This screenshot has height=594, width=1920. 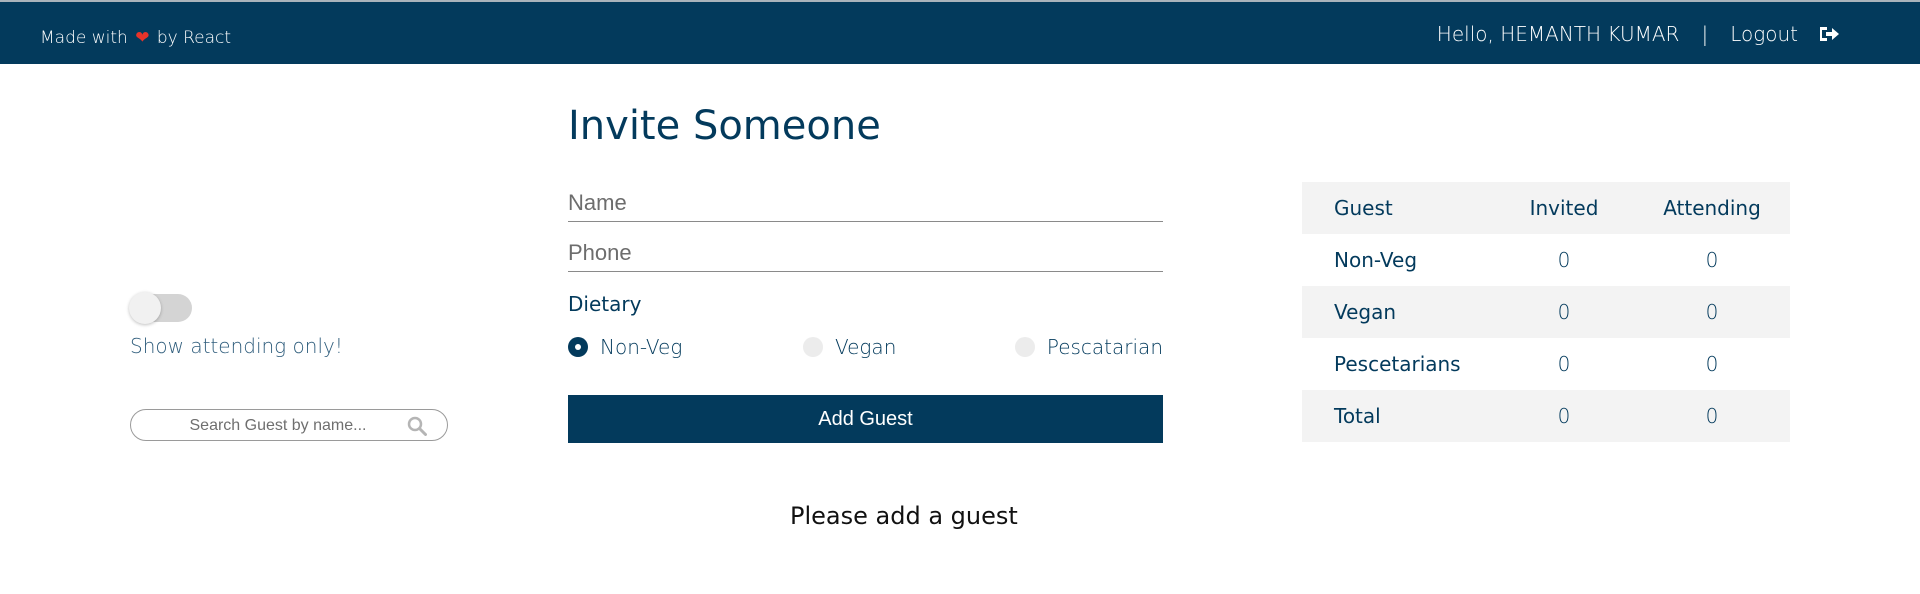 I want to click on logout-link: Logout, so click(x=1764, y=34).